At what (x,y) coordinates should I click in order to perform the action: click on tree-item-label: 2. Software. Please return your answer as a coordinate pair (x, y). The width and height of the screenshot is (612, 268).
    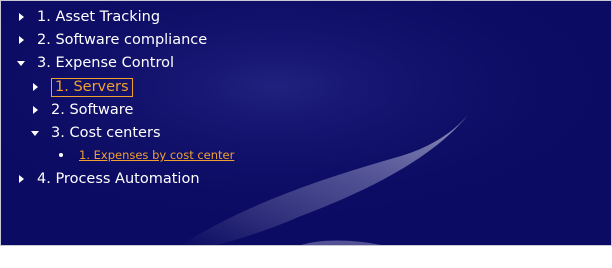
    Looking at the image, I should click on (92, 110).